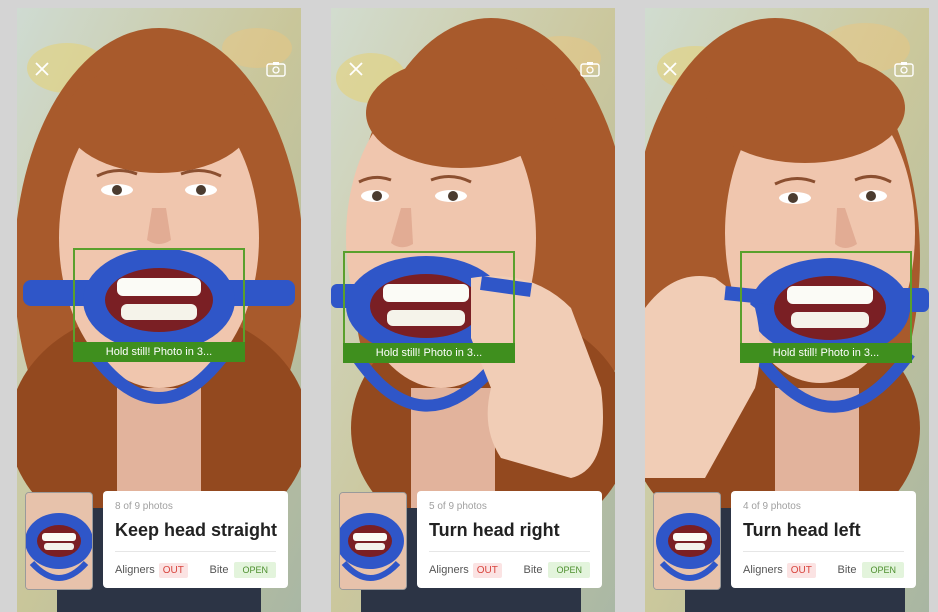 The height and width of the screenshot is (612, 938). Describe the element at coordinates (196, 530) in the screenshot. I see `instruction-title: Keep head straight` at that location.